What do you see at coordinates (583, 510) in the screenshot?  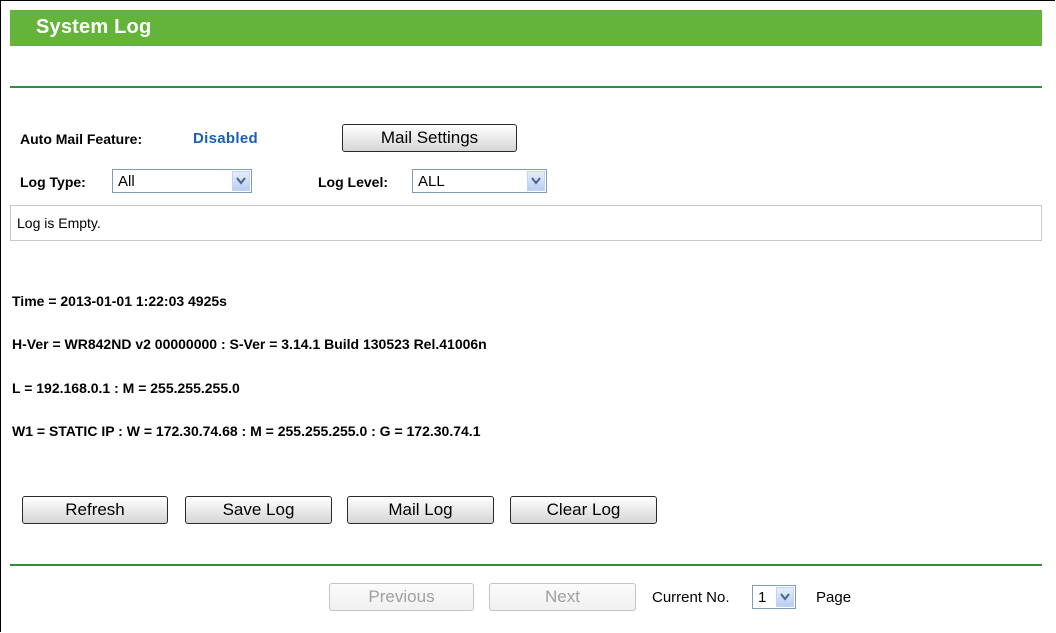 I see `clear-log-button: Clear Log` at bounding box center [583, 510].